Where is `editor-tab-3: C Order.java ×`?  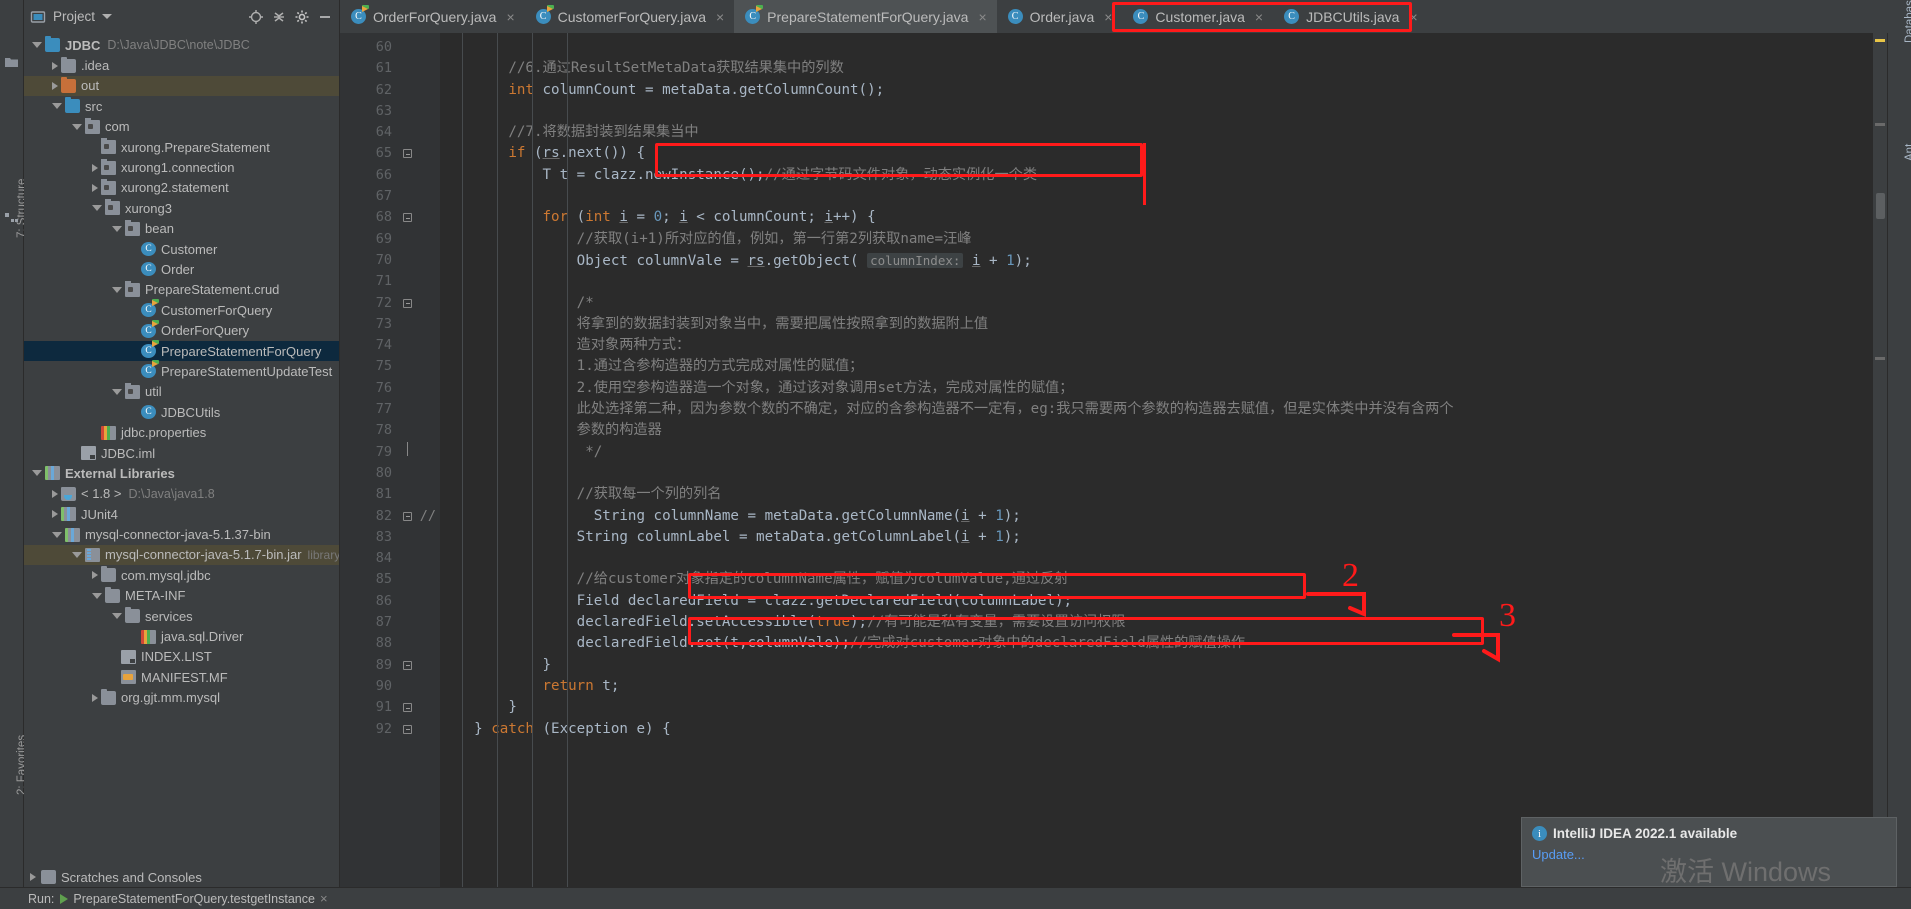
editor-tab-3: C Order.java × is located at coordinates (1060, 16).